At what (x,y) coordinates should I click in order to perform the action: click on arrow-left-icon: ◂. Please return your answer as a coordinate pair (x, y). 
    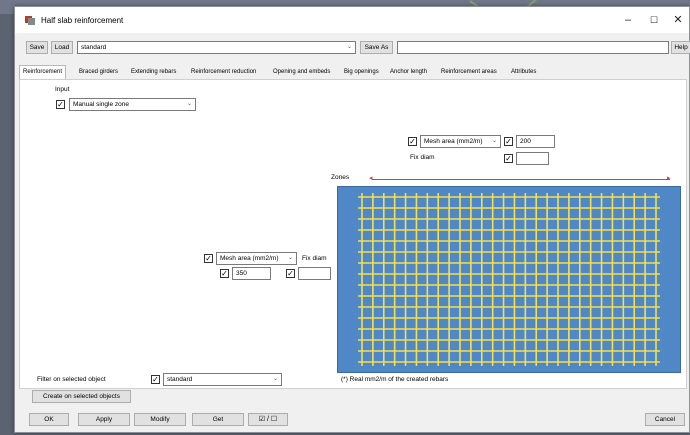
    Looking at the image, I should click on (371, 178).